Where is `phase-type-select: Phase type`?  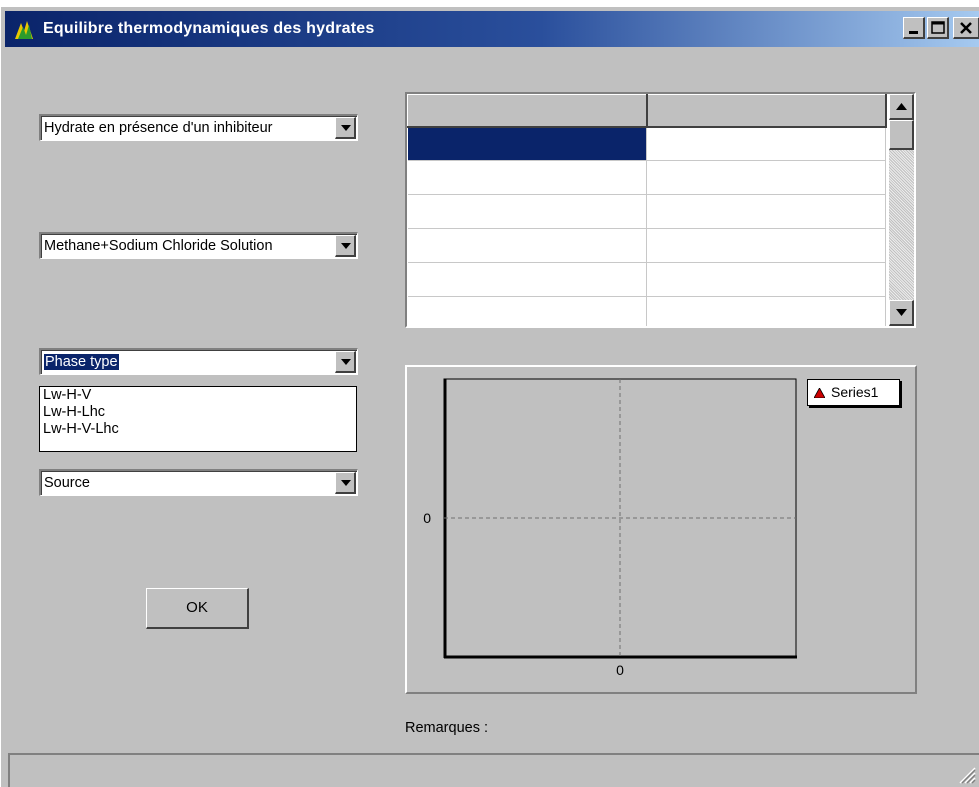 phase-type-select: Phase type is located at coordinates (198, 361).